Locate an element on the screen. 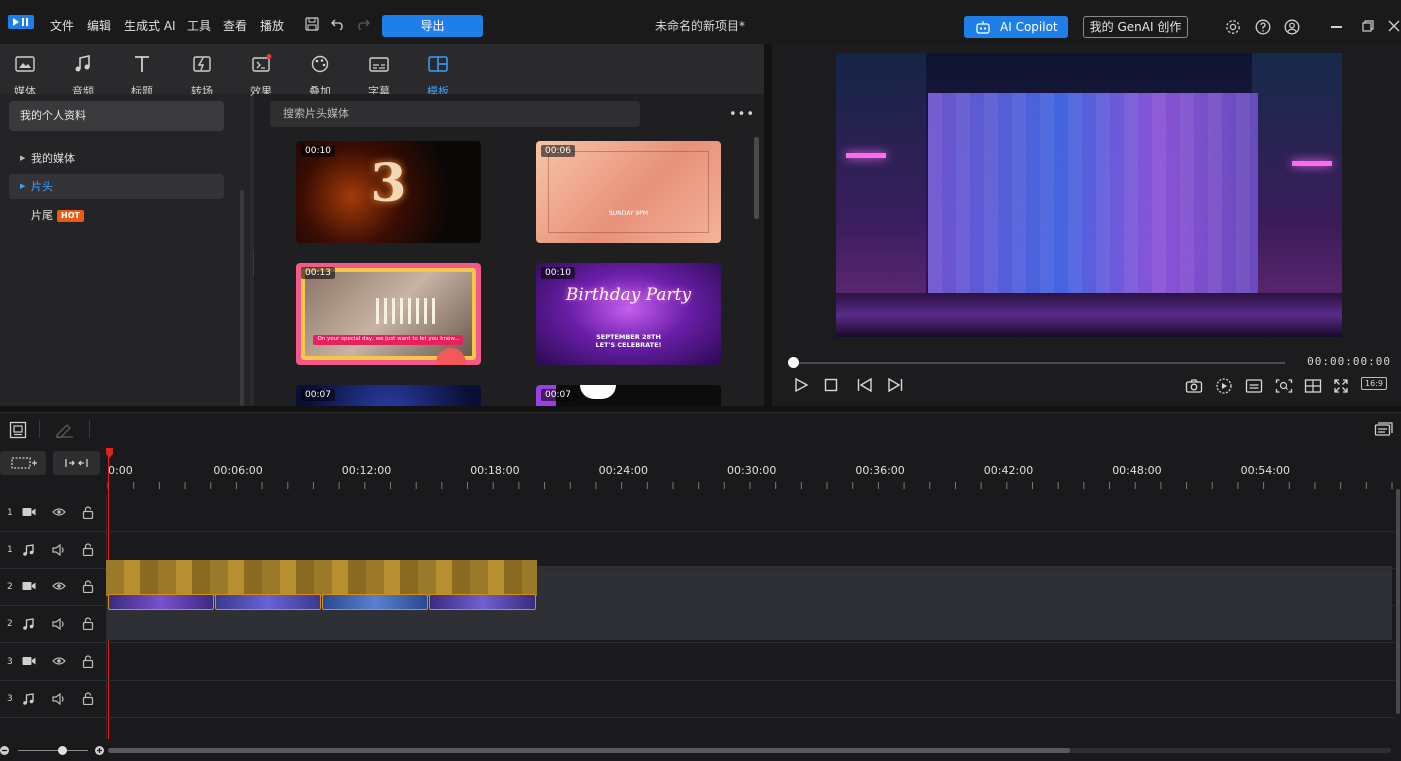 This screenshot has height=761, width=1401. account-icon is located at coordinates (1292, 27).